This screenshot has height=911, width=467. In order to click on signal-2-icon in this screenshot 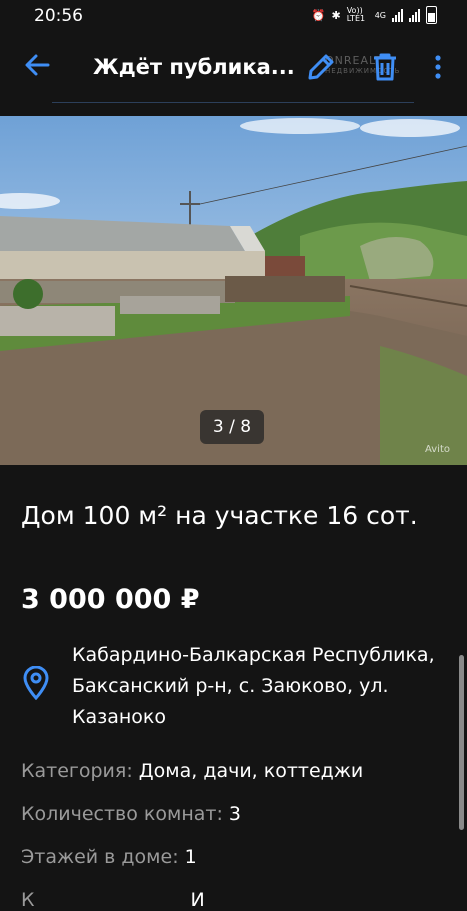, I will do `click(414, 15)`.